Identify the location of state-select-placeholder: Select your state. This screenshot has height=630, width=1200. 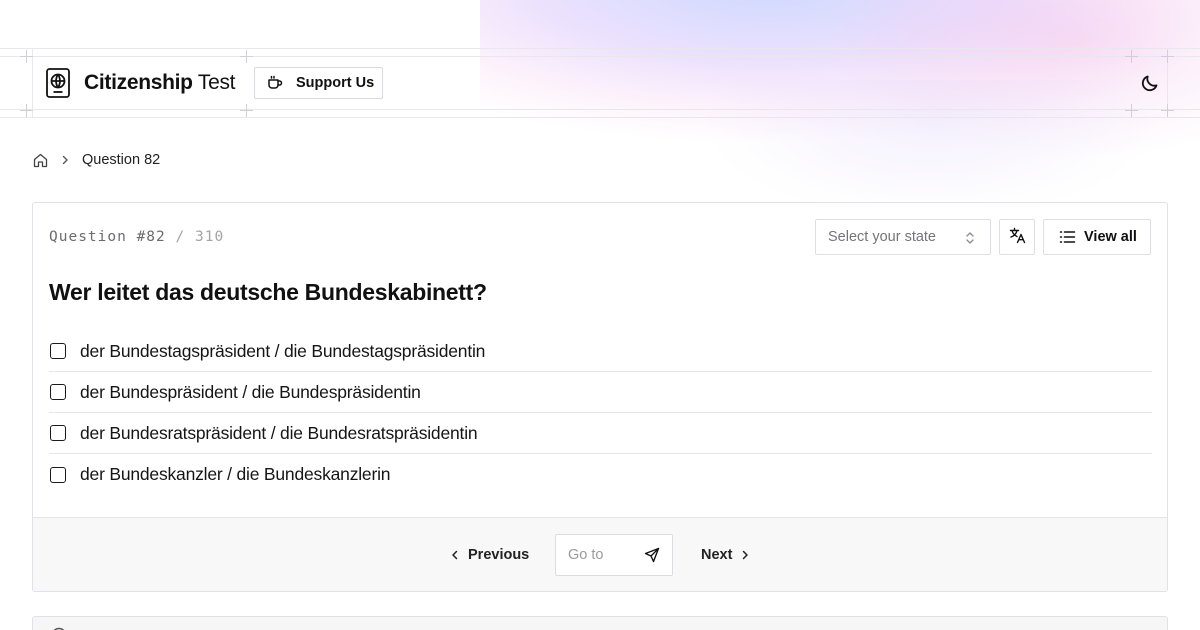
(882, 237).